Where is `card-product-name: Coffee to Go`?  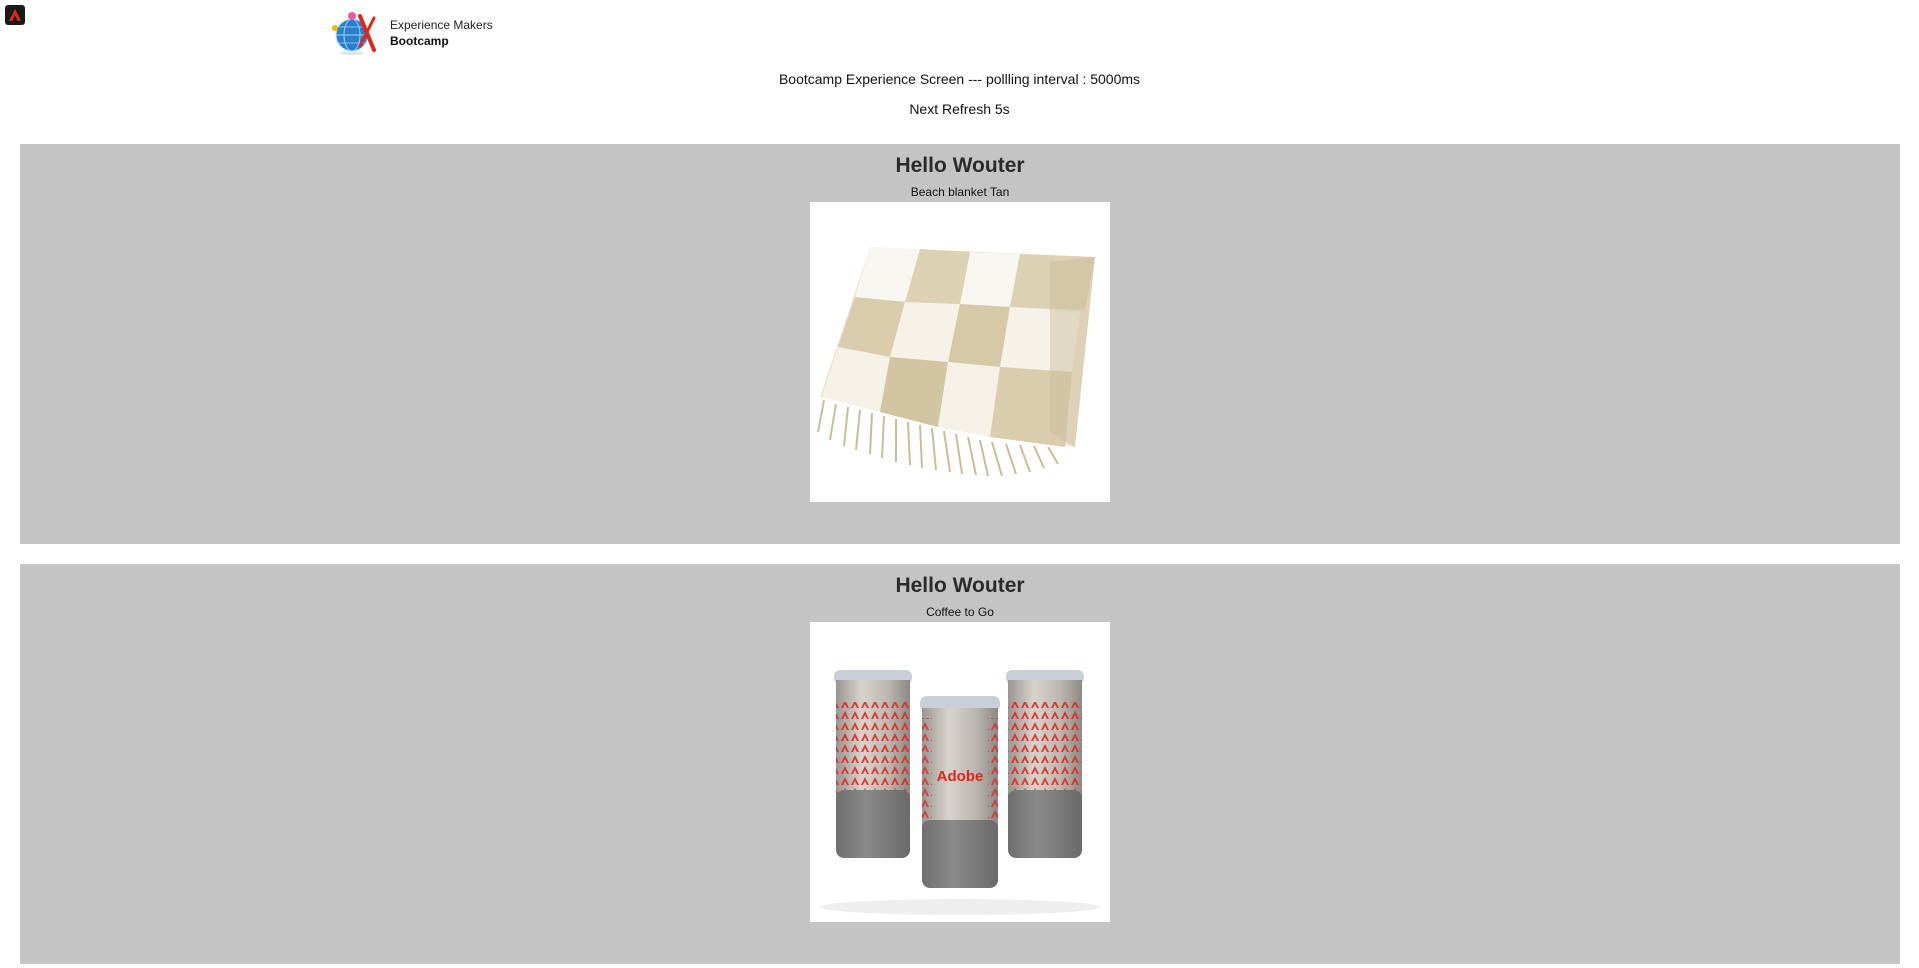
card-product-name: Coffee to Go is located at coordinates (960, 612).